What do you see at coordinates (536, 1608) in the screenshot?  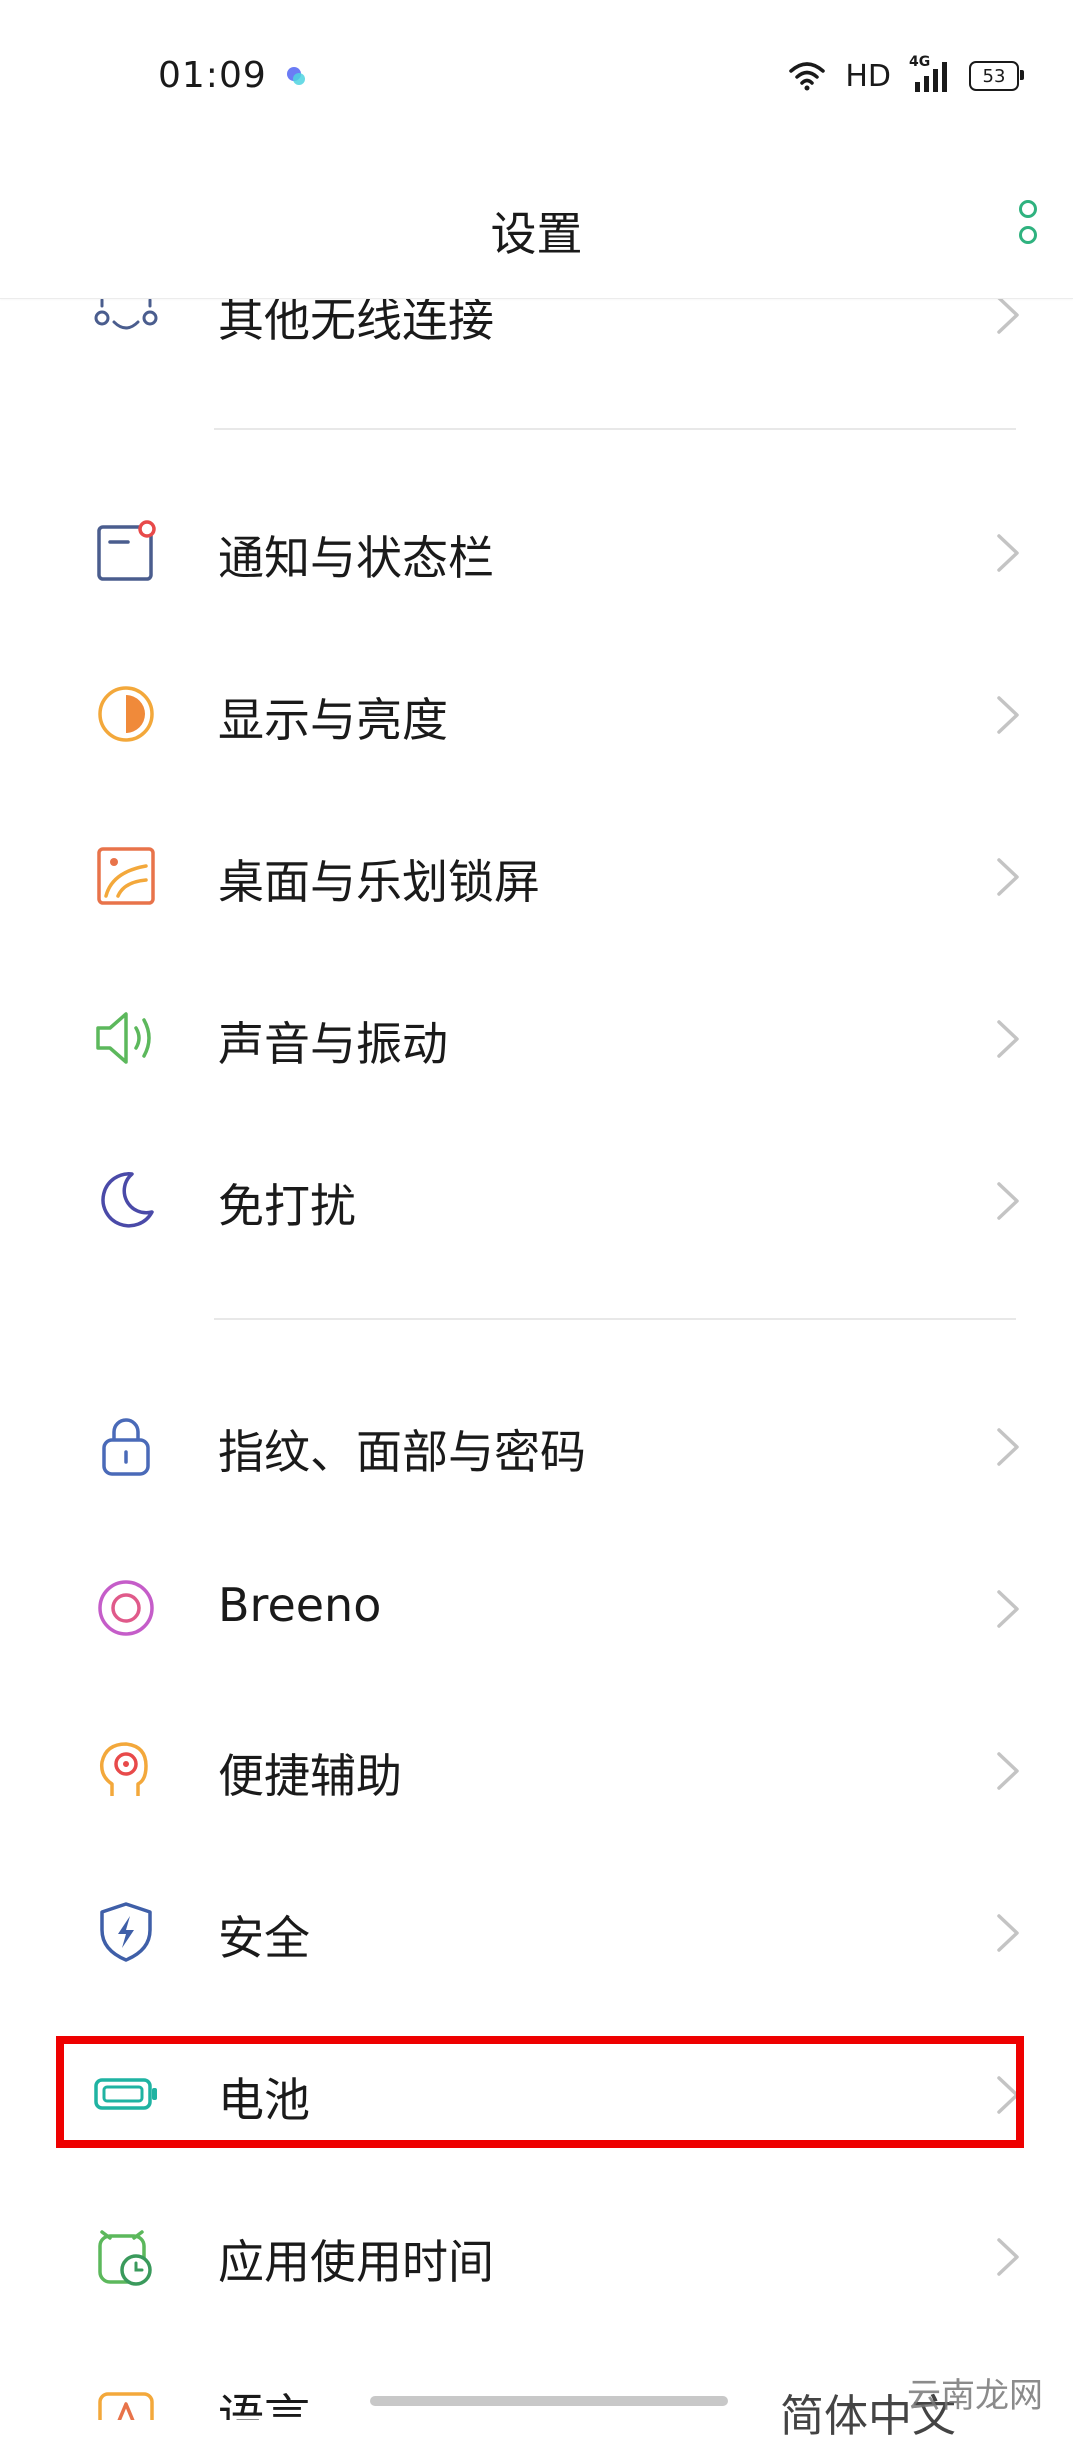 I see `settings-item-breeno: Breeno` at bounding box center [536, 1608].